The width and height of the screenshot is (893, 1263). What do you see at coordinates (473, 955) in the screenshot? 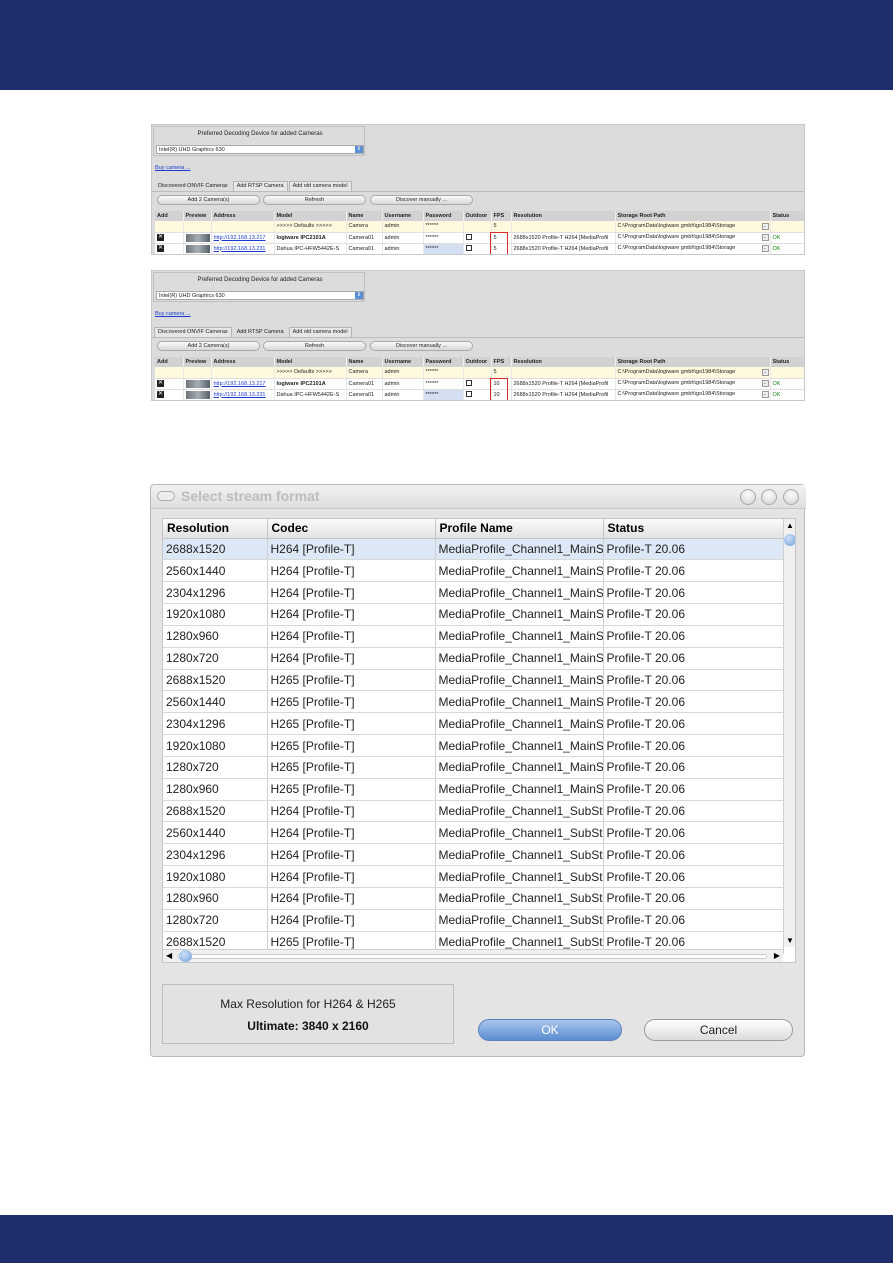
I see `horizontal-scrollbar: ◀ ▶` at bounding box center [473, 955].